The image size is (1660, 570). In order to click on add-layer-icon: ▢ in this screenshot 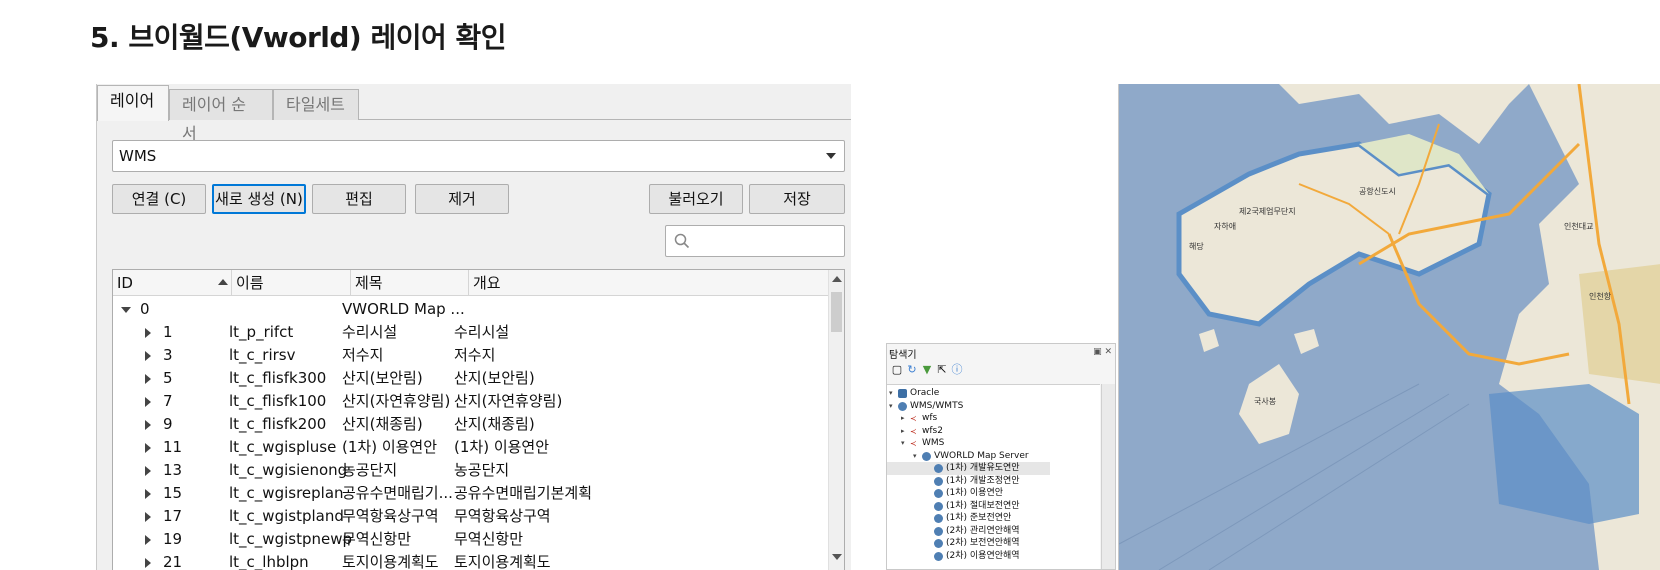, I will do `click(897, 370)`.